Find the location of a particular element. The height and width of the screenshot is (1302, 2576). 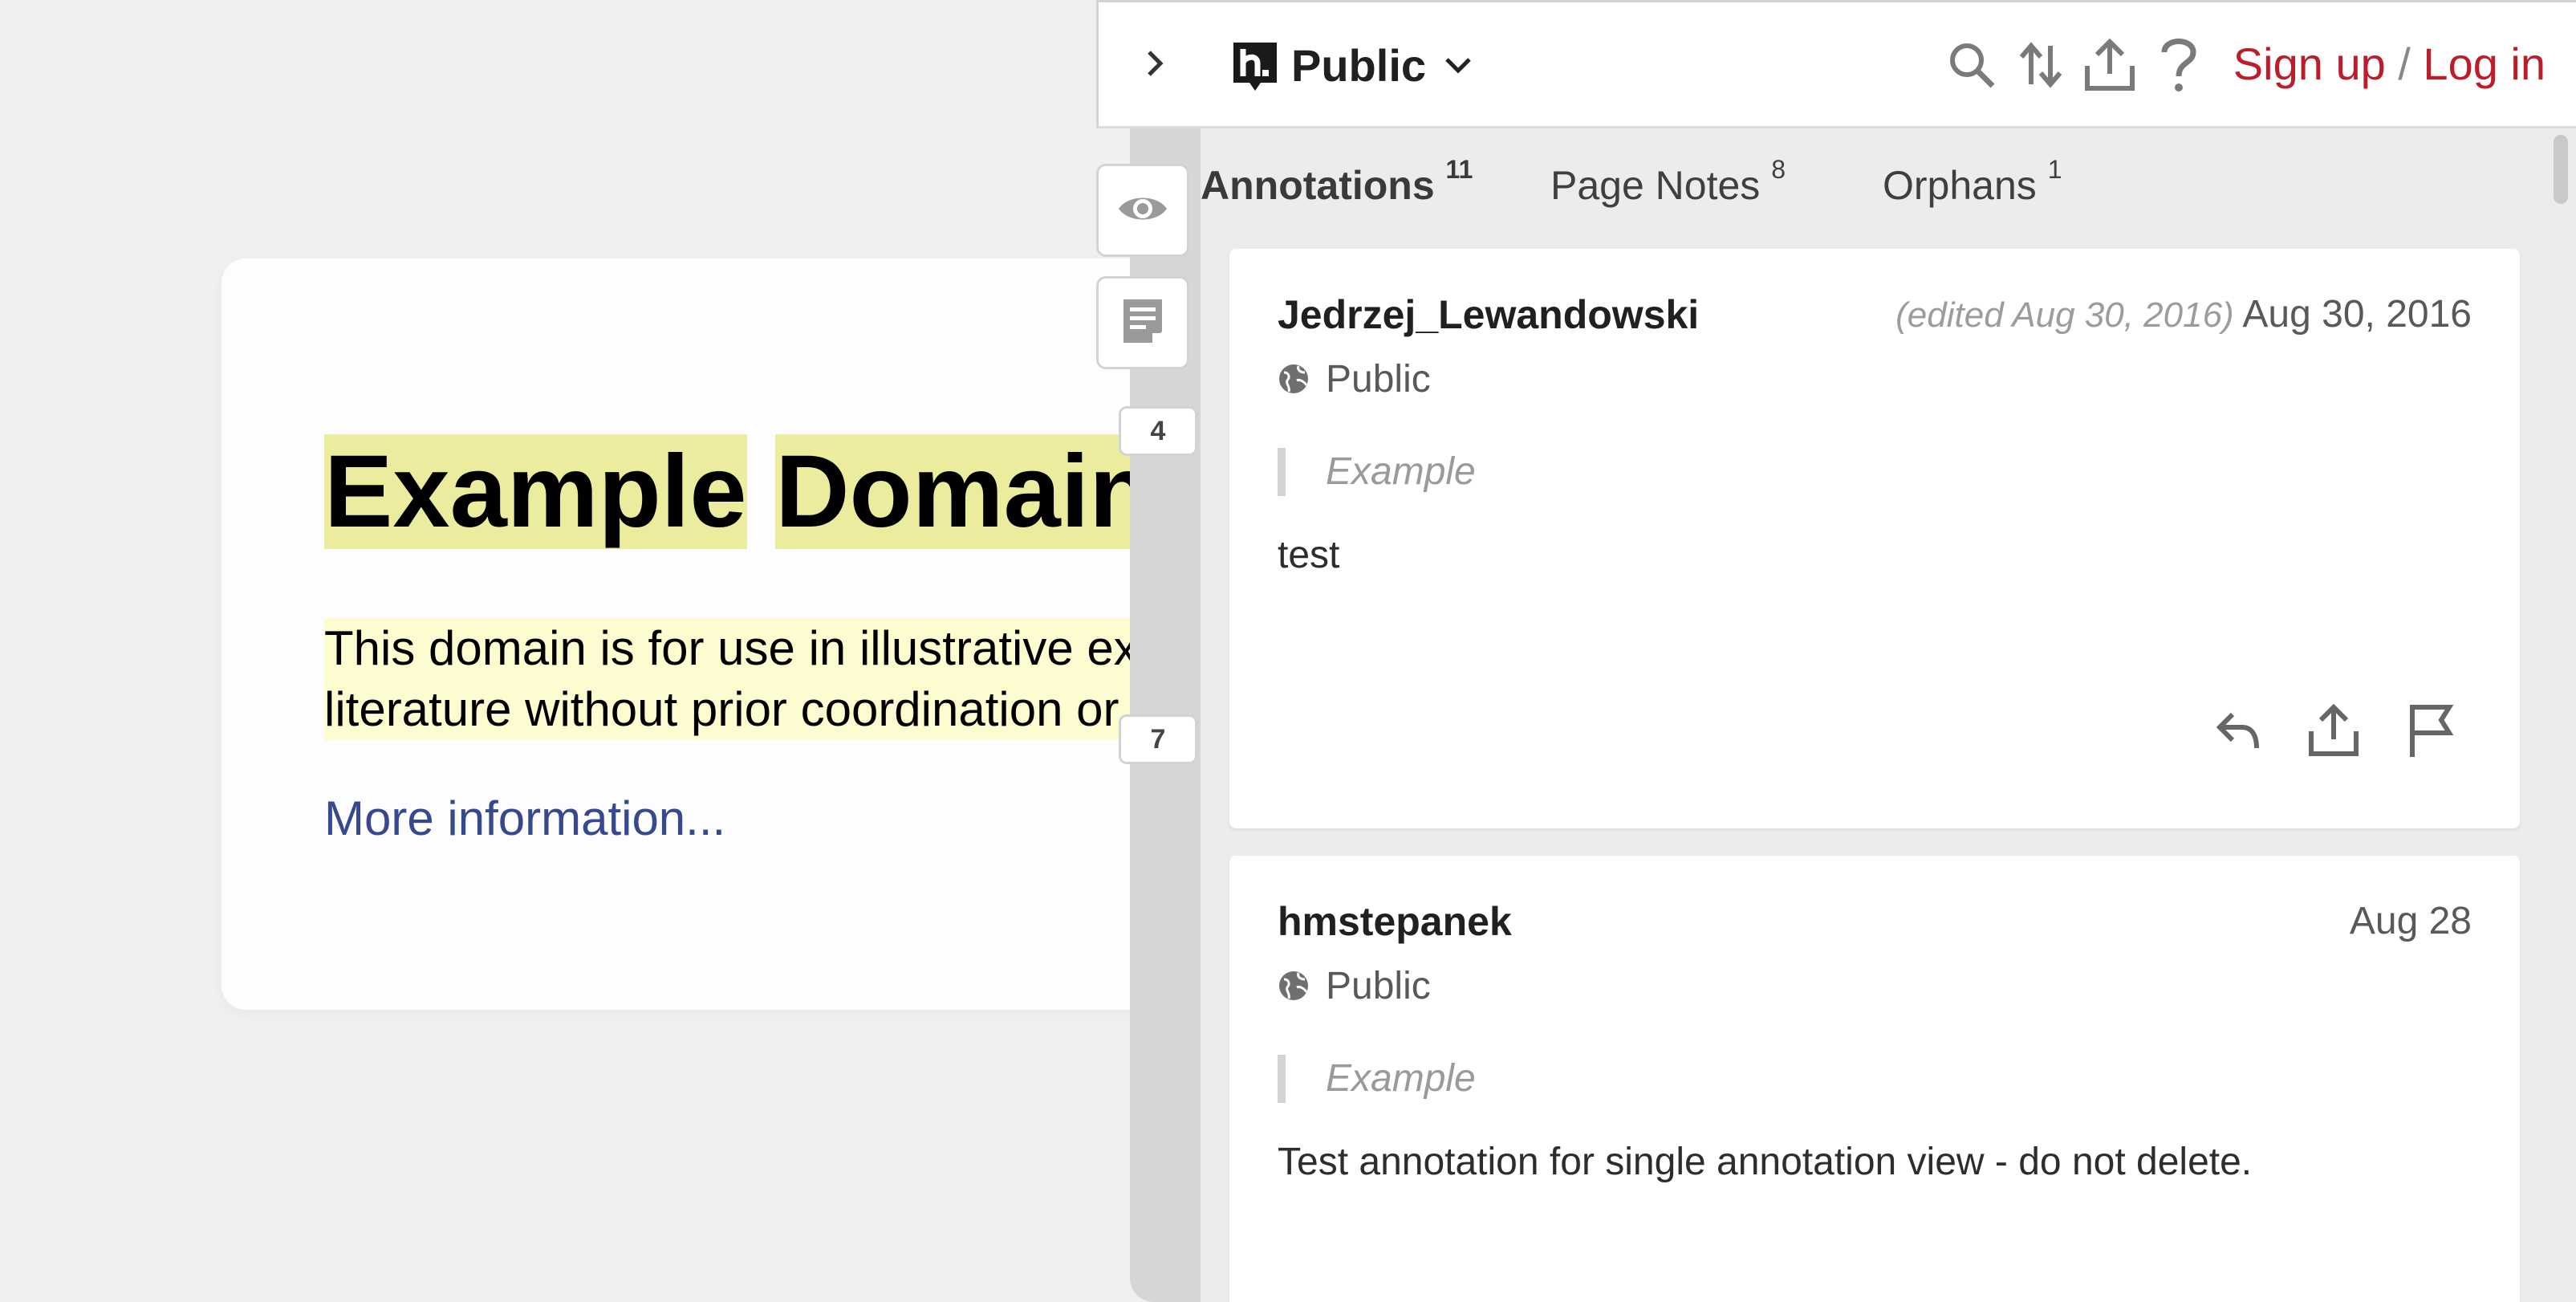

tab-label: Annotations is located at coordinates (1318, 185).